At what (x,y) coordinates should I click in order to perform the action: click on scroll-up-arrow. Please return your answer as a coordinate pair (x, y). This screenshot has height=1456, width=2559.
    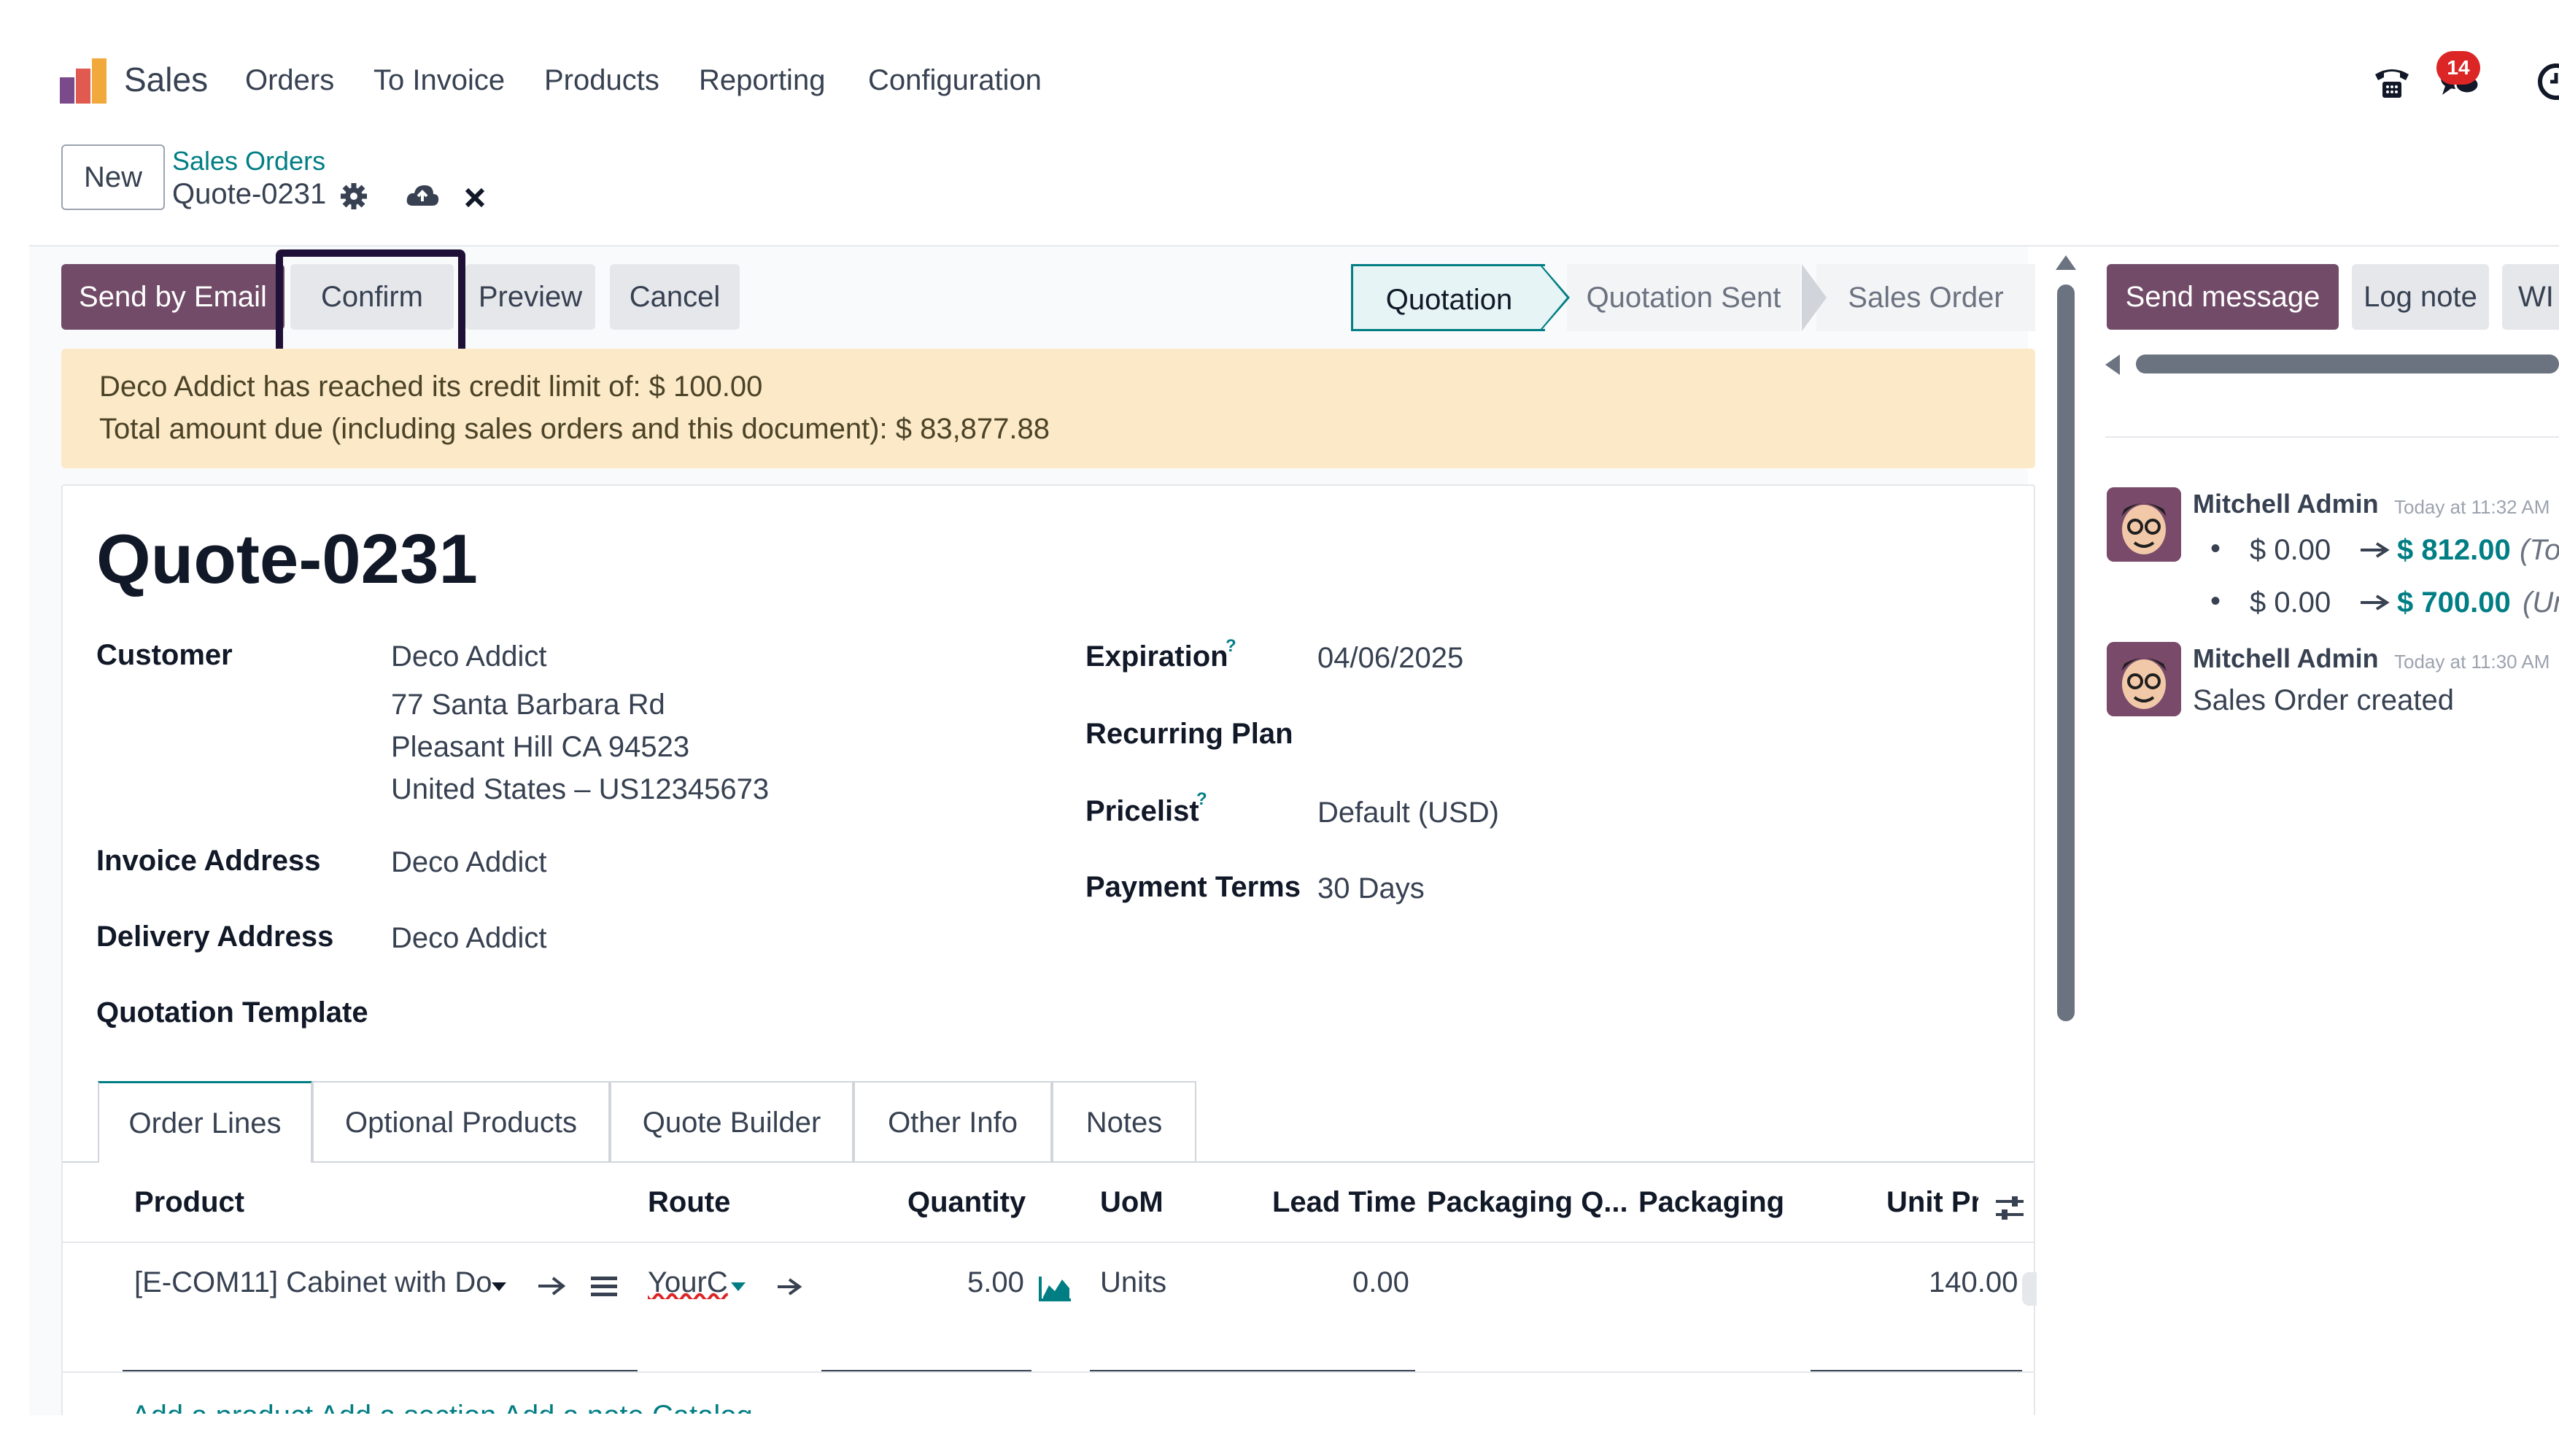
    Looking at the image, I should click on (2066, 262).